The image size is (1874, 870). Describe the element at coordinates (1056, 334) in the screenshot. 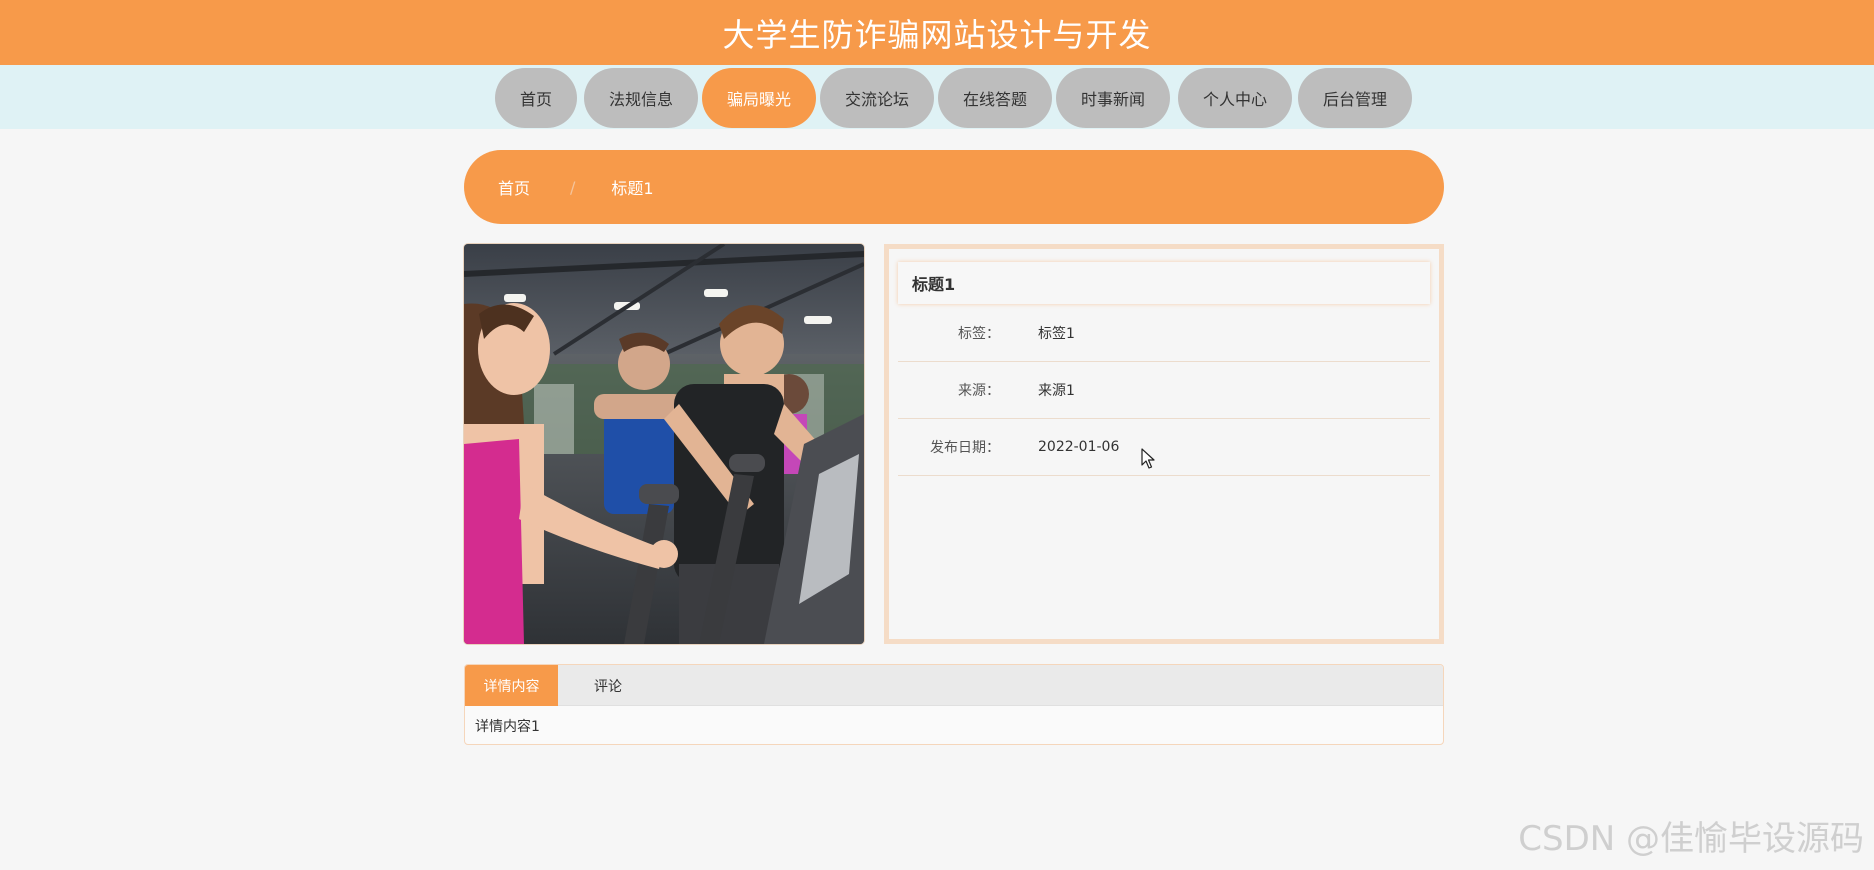

I see `info-value-tag: 标签1` at that location.